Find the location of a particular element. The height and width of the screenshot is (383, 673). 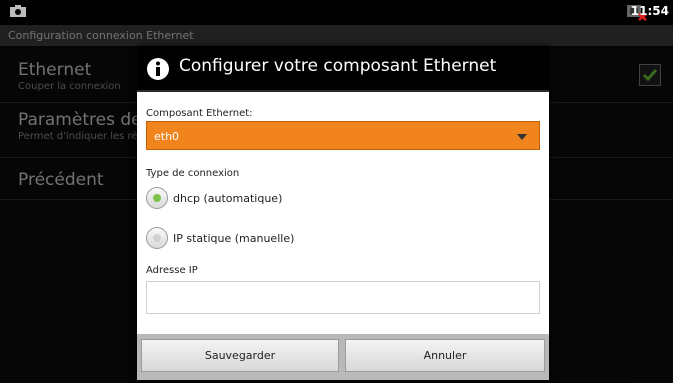

dialog-footer: Sauvegarder Annuler is located at coordinates (343, 357).